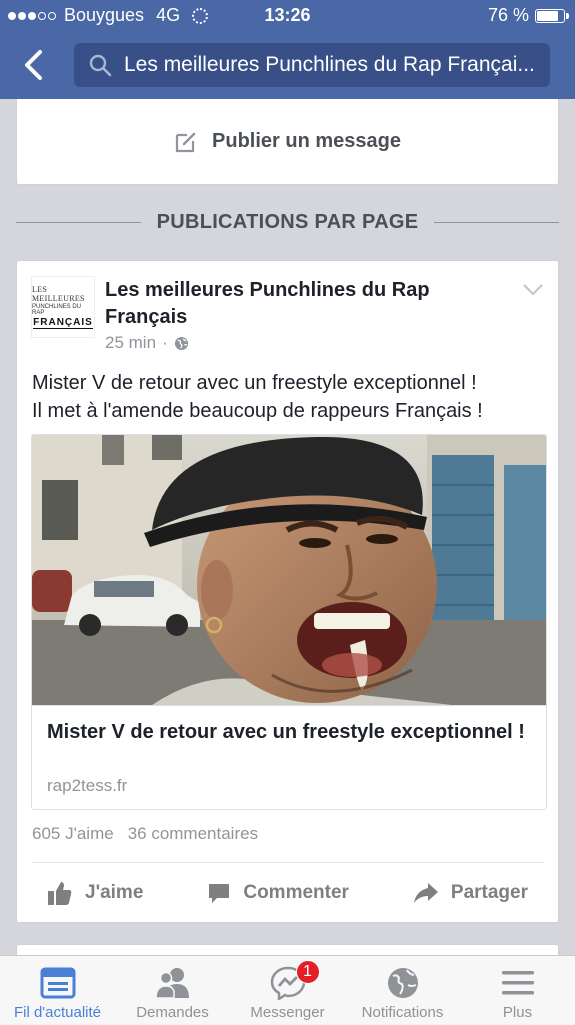 The image size is (575, 1025). What do you see at coordinates (533, 290) in the screenshot?
I see `chevron-down-icon` at bounding box center [533, 290].